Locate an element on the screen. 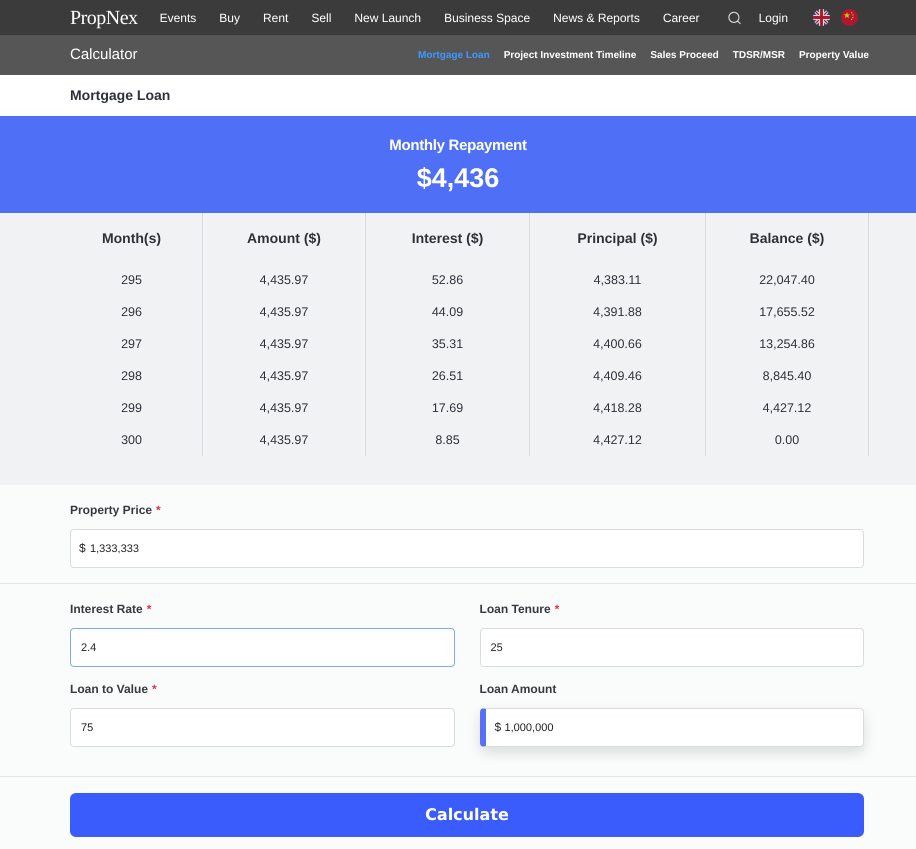 The width and height of the screenshot is (916, 849). repayment-amount: $4,436 is located at coordinates (458, 178).